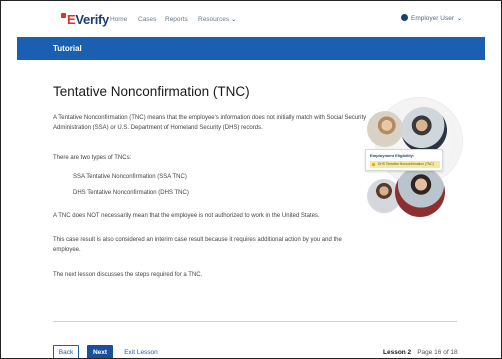 The image size is (502, 359). What do you see at coordinates (385, 129) in the screenshot?
I see `employee-photo` at bounding box center [385, 129].